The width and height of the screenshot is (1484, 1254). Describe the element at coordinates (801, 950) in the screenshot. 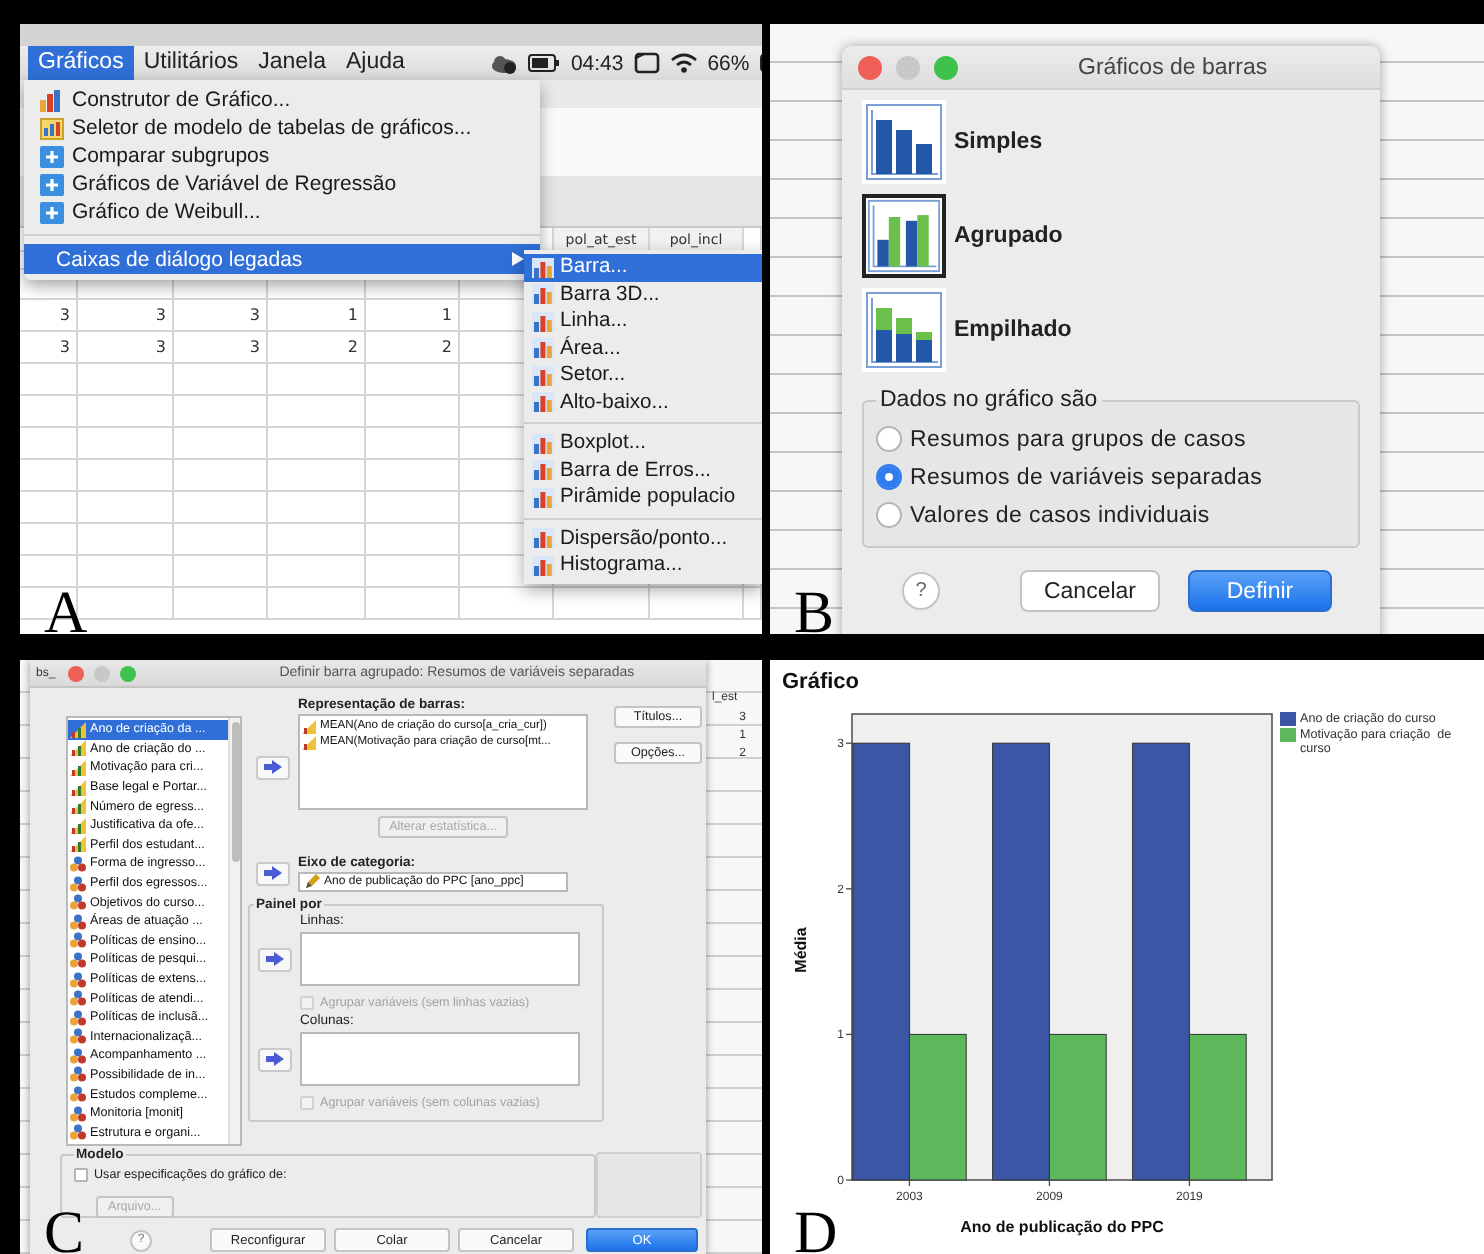

I see `axis-title: Média` at that location.